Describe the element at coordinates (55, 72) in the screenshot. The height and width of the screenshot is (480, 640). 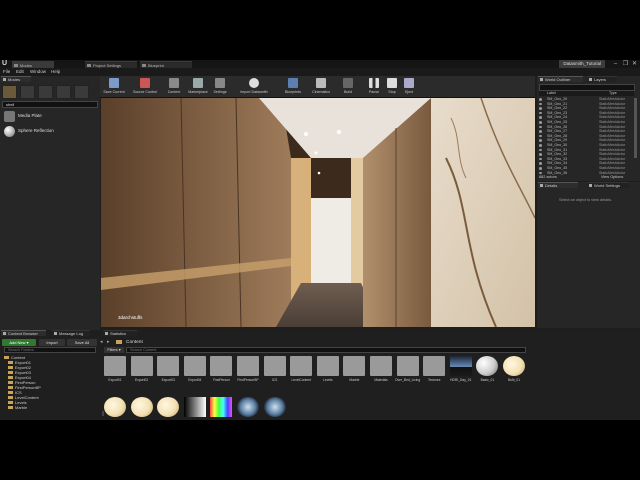
I see `menu-help: Help` at that location.